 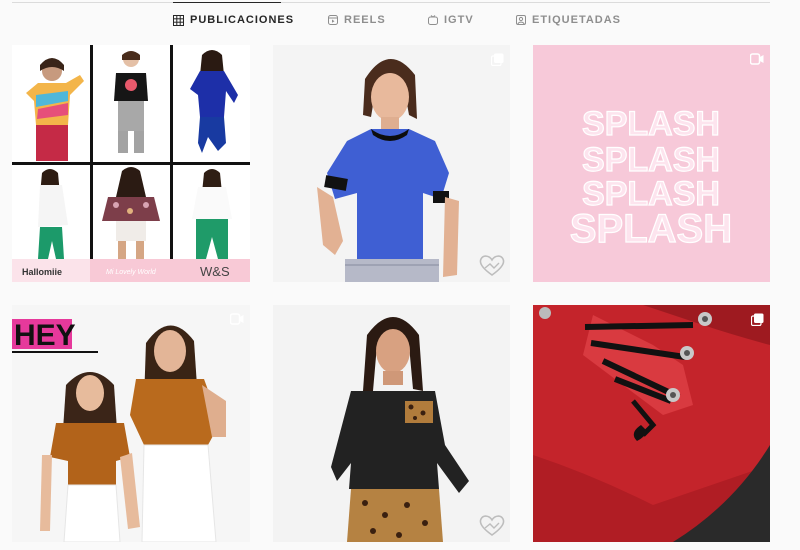 I want to click on post-tile: SPLASH SPLASH SPLASH SPLASH, so click(x=651, y=163).